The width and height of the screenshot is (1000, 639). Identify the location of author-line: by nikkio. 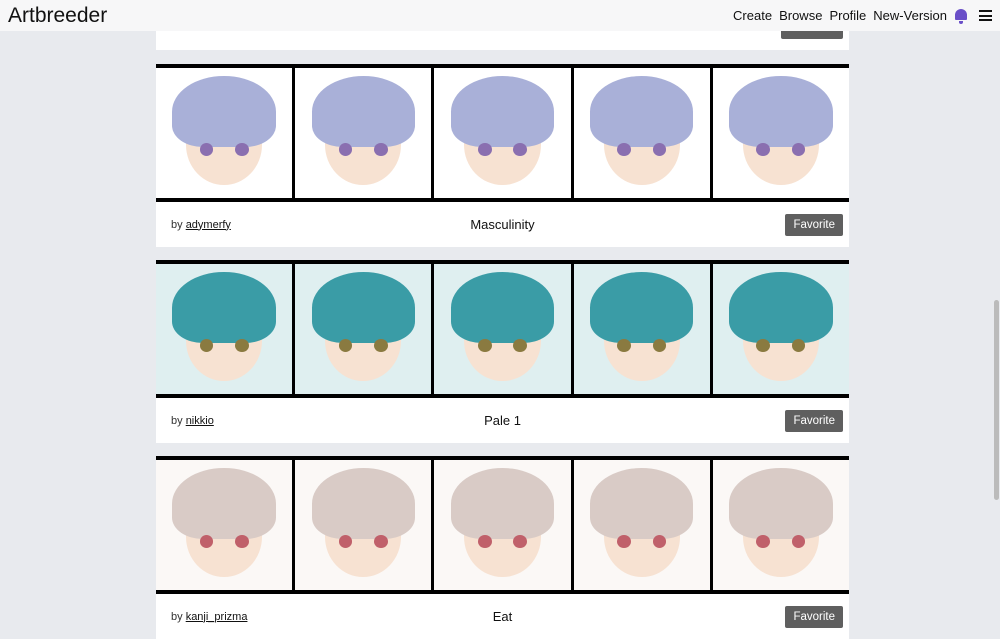
(192, 421).